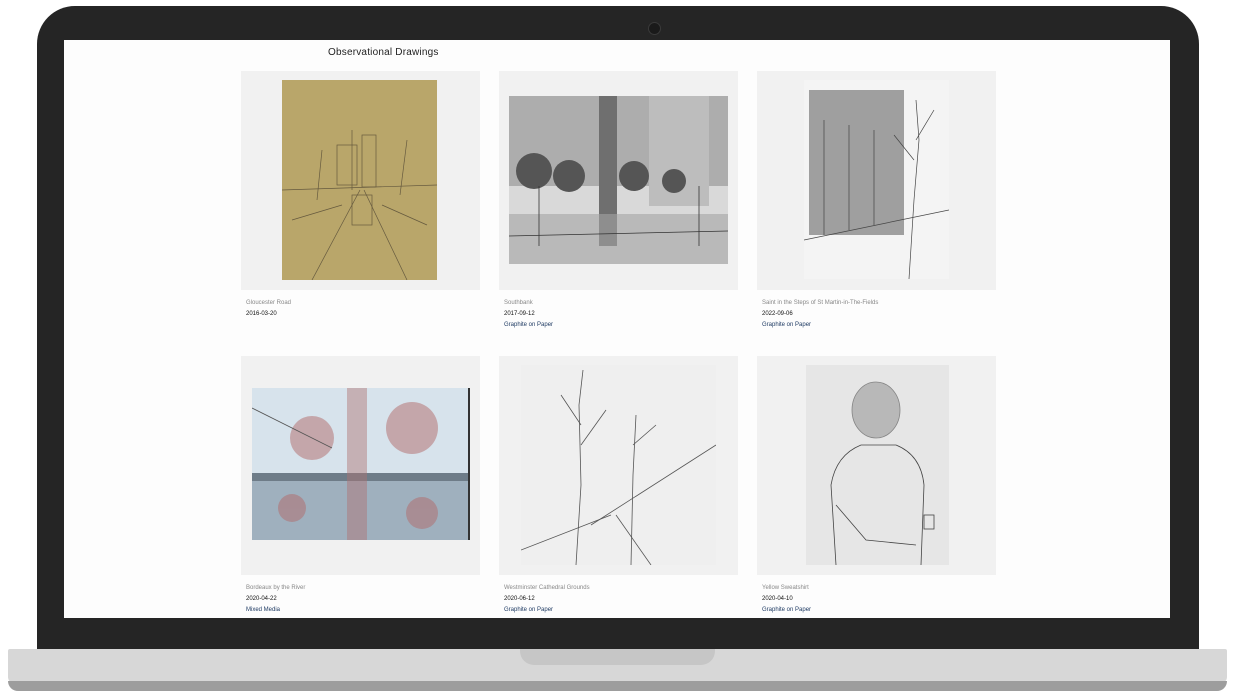  What do you see at coordinates (261, 599) in the screenshot?
I see `artwork-date: 2020-04-22` at bounding box center [261, 599].